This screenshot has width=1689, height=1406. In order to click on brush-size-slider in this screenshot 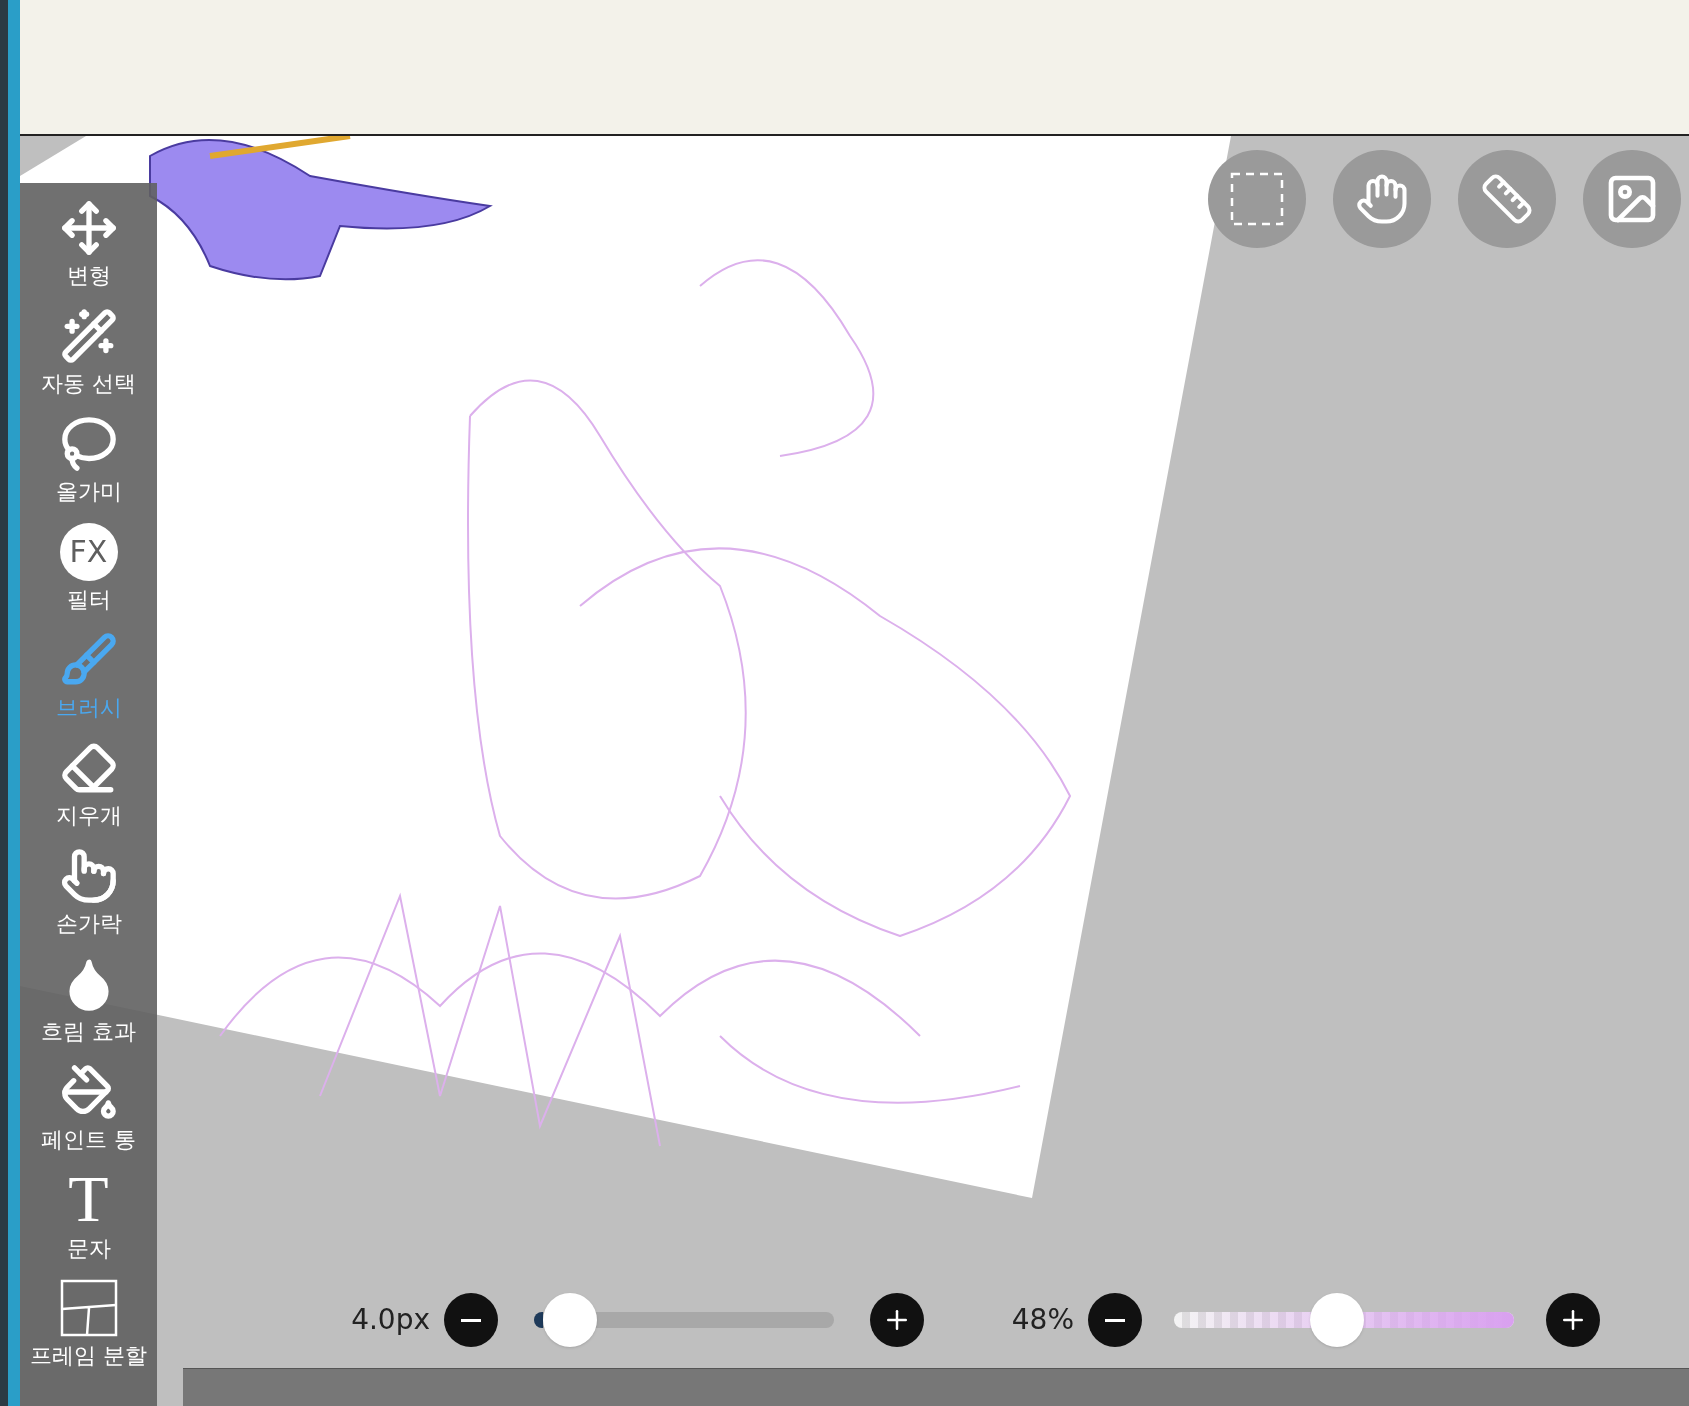, I will do `click(684, 1320)`.